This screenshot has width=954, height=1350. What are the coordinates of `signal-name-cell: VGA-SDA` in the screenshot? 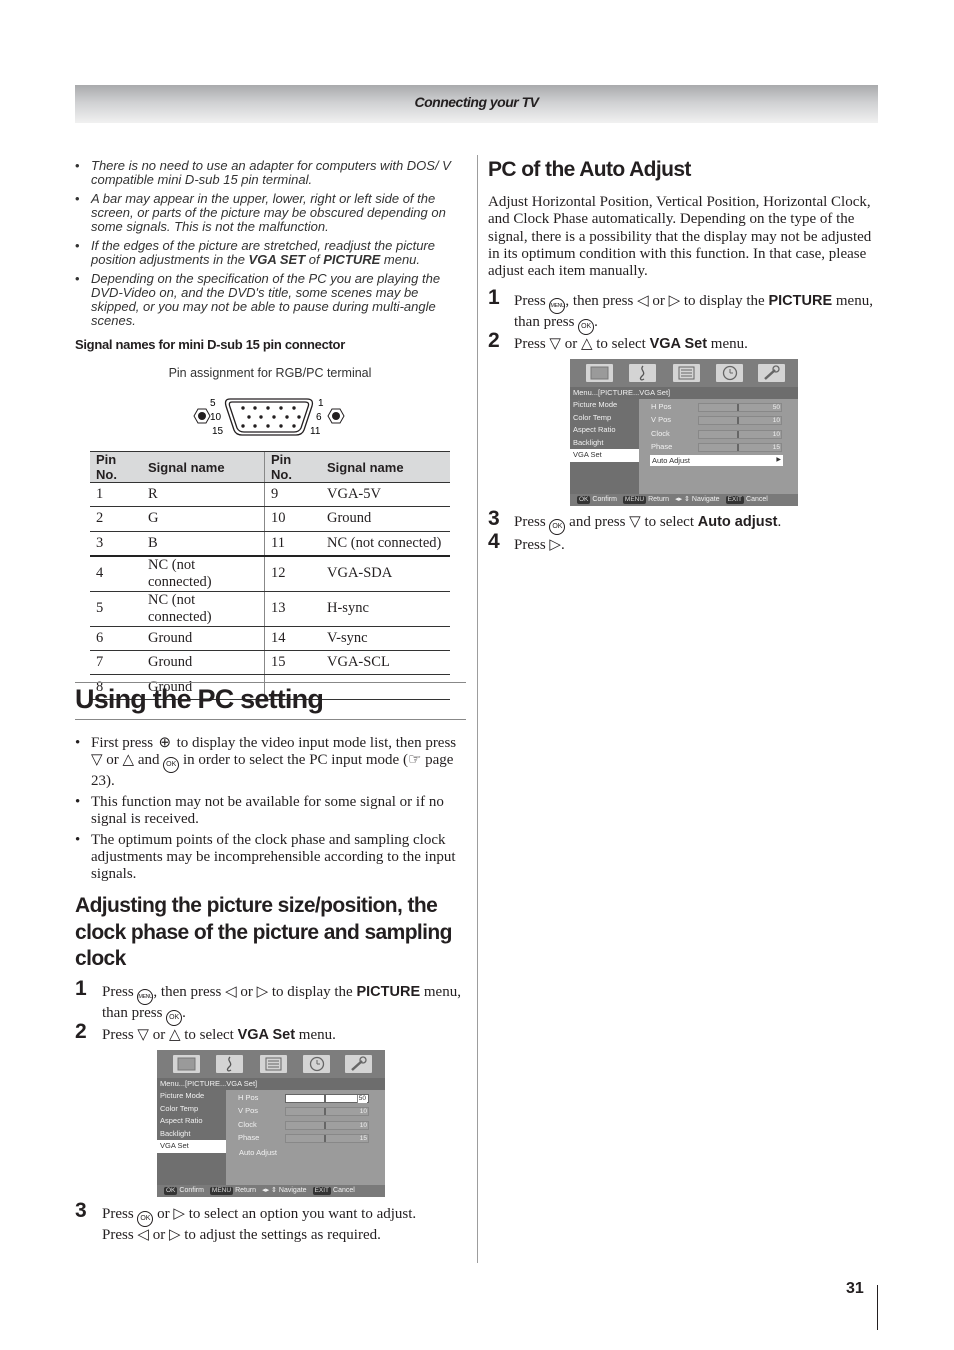 It's located at (385, 573).